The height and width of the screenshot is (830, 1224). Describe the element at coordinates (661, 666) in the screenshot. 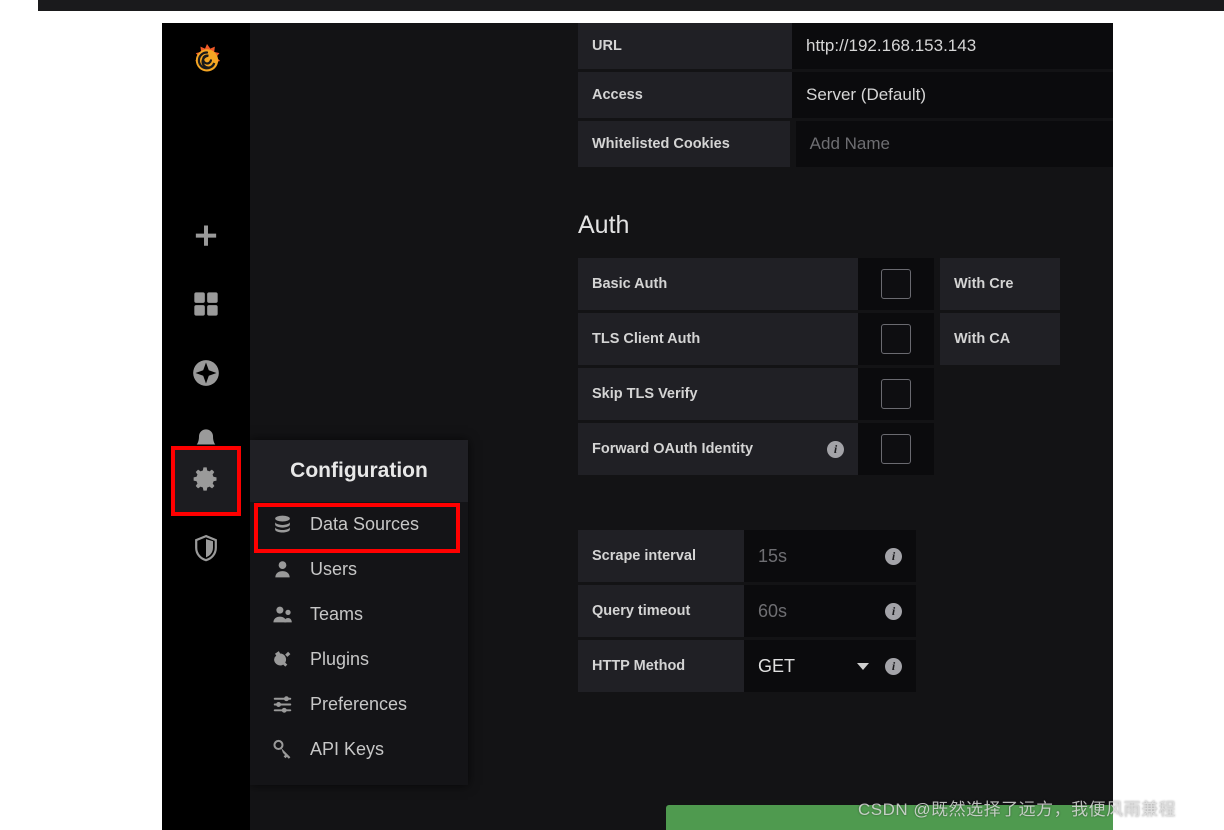

I see `http-method-label: HTTP Method` at that location.